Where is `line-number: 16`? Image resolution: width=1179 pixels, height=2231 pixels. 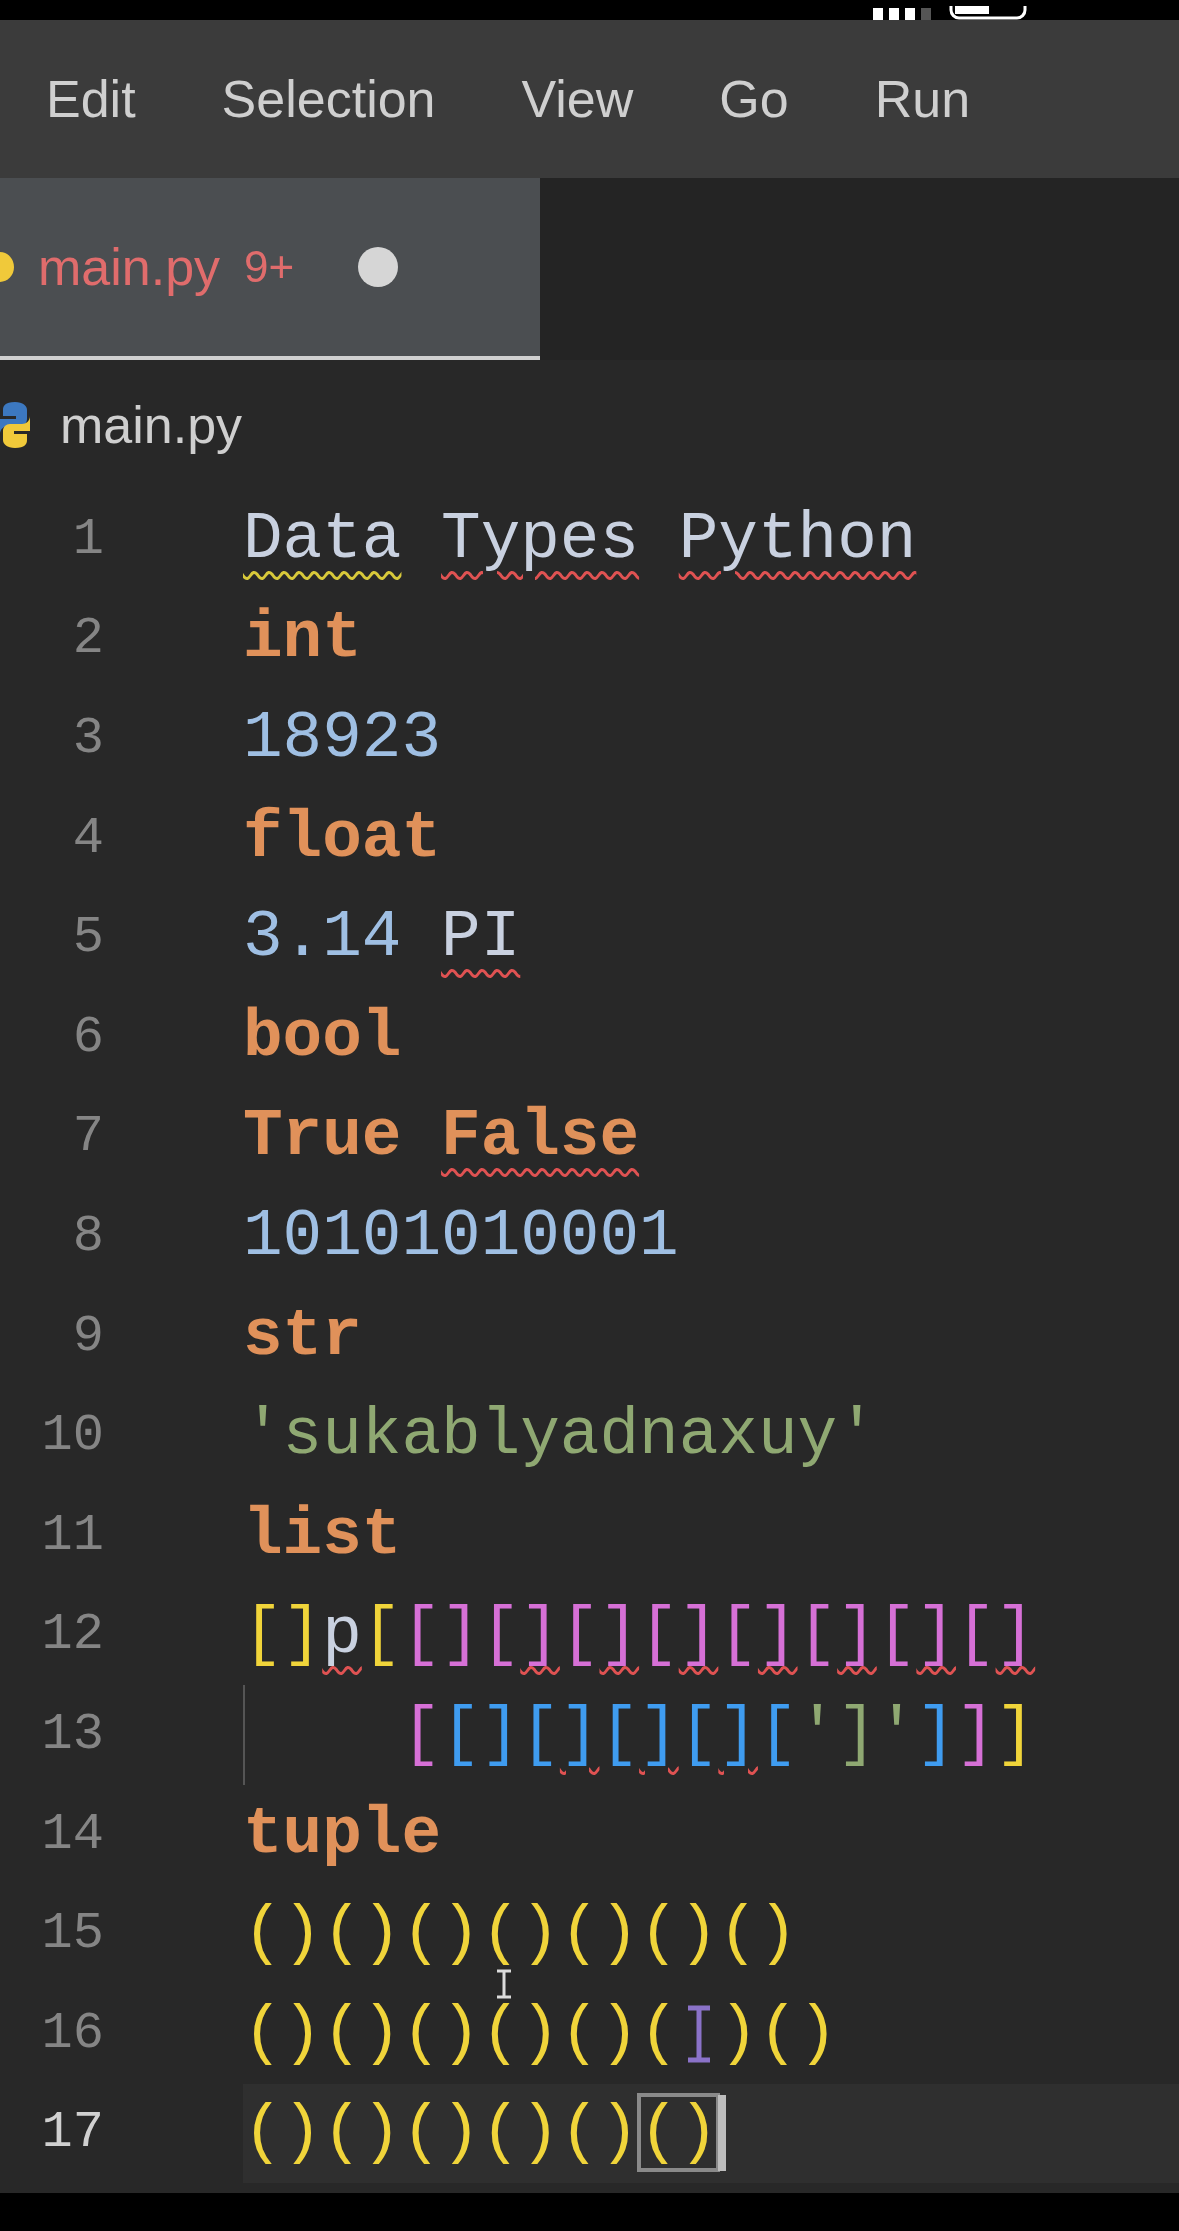
line-number: 16 is located at coordinates (72, 2033).